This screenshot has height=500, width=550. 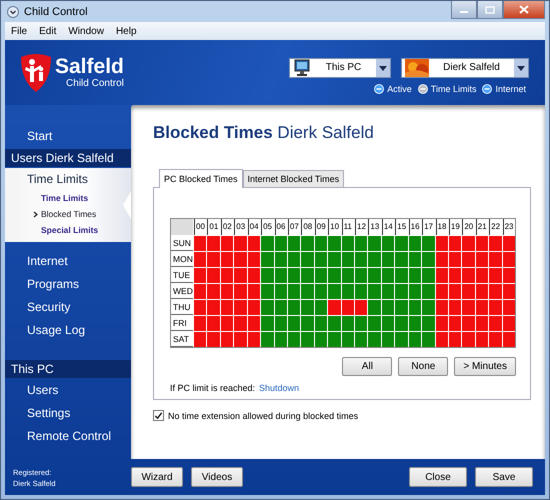 I want to click on tab: PC Blocked Times, so click(x=201, y=178).